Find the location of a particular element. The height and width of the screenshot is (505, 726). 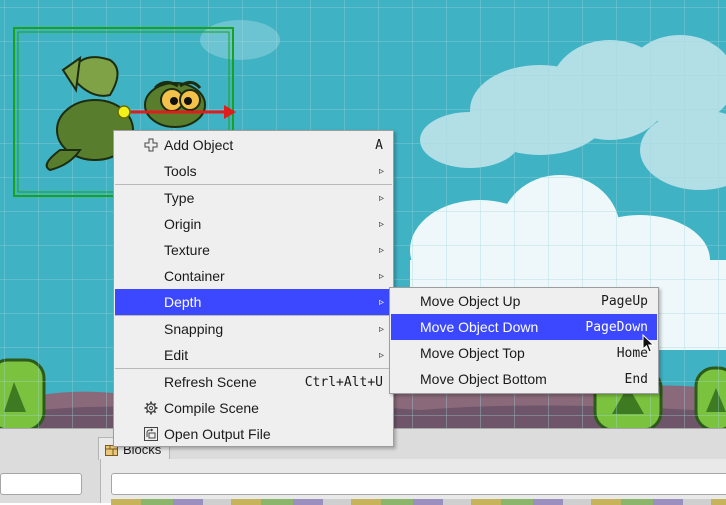

output-file-icon is located at coordinates (151, 434).